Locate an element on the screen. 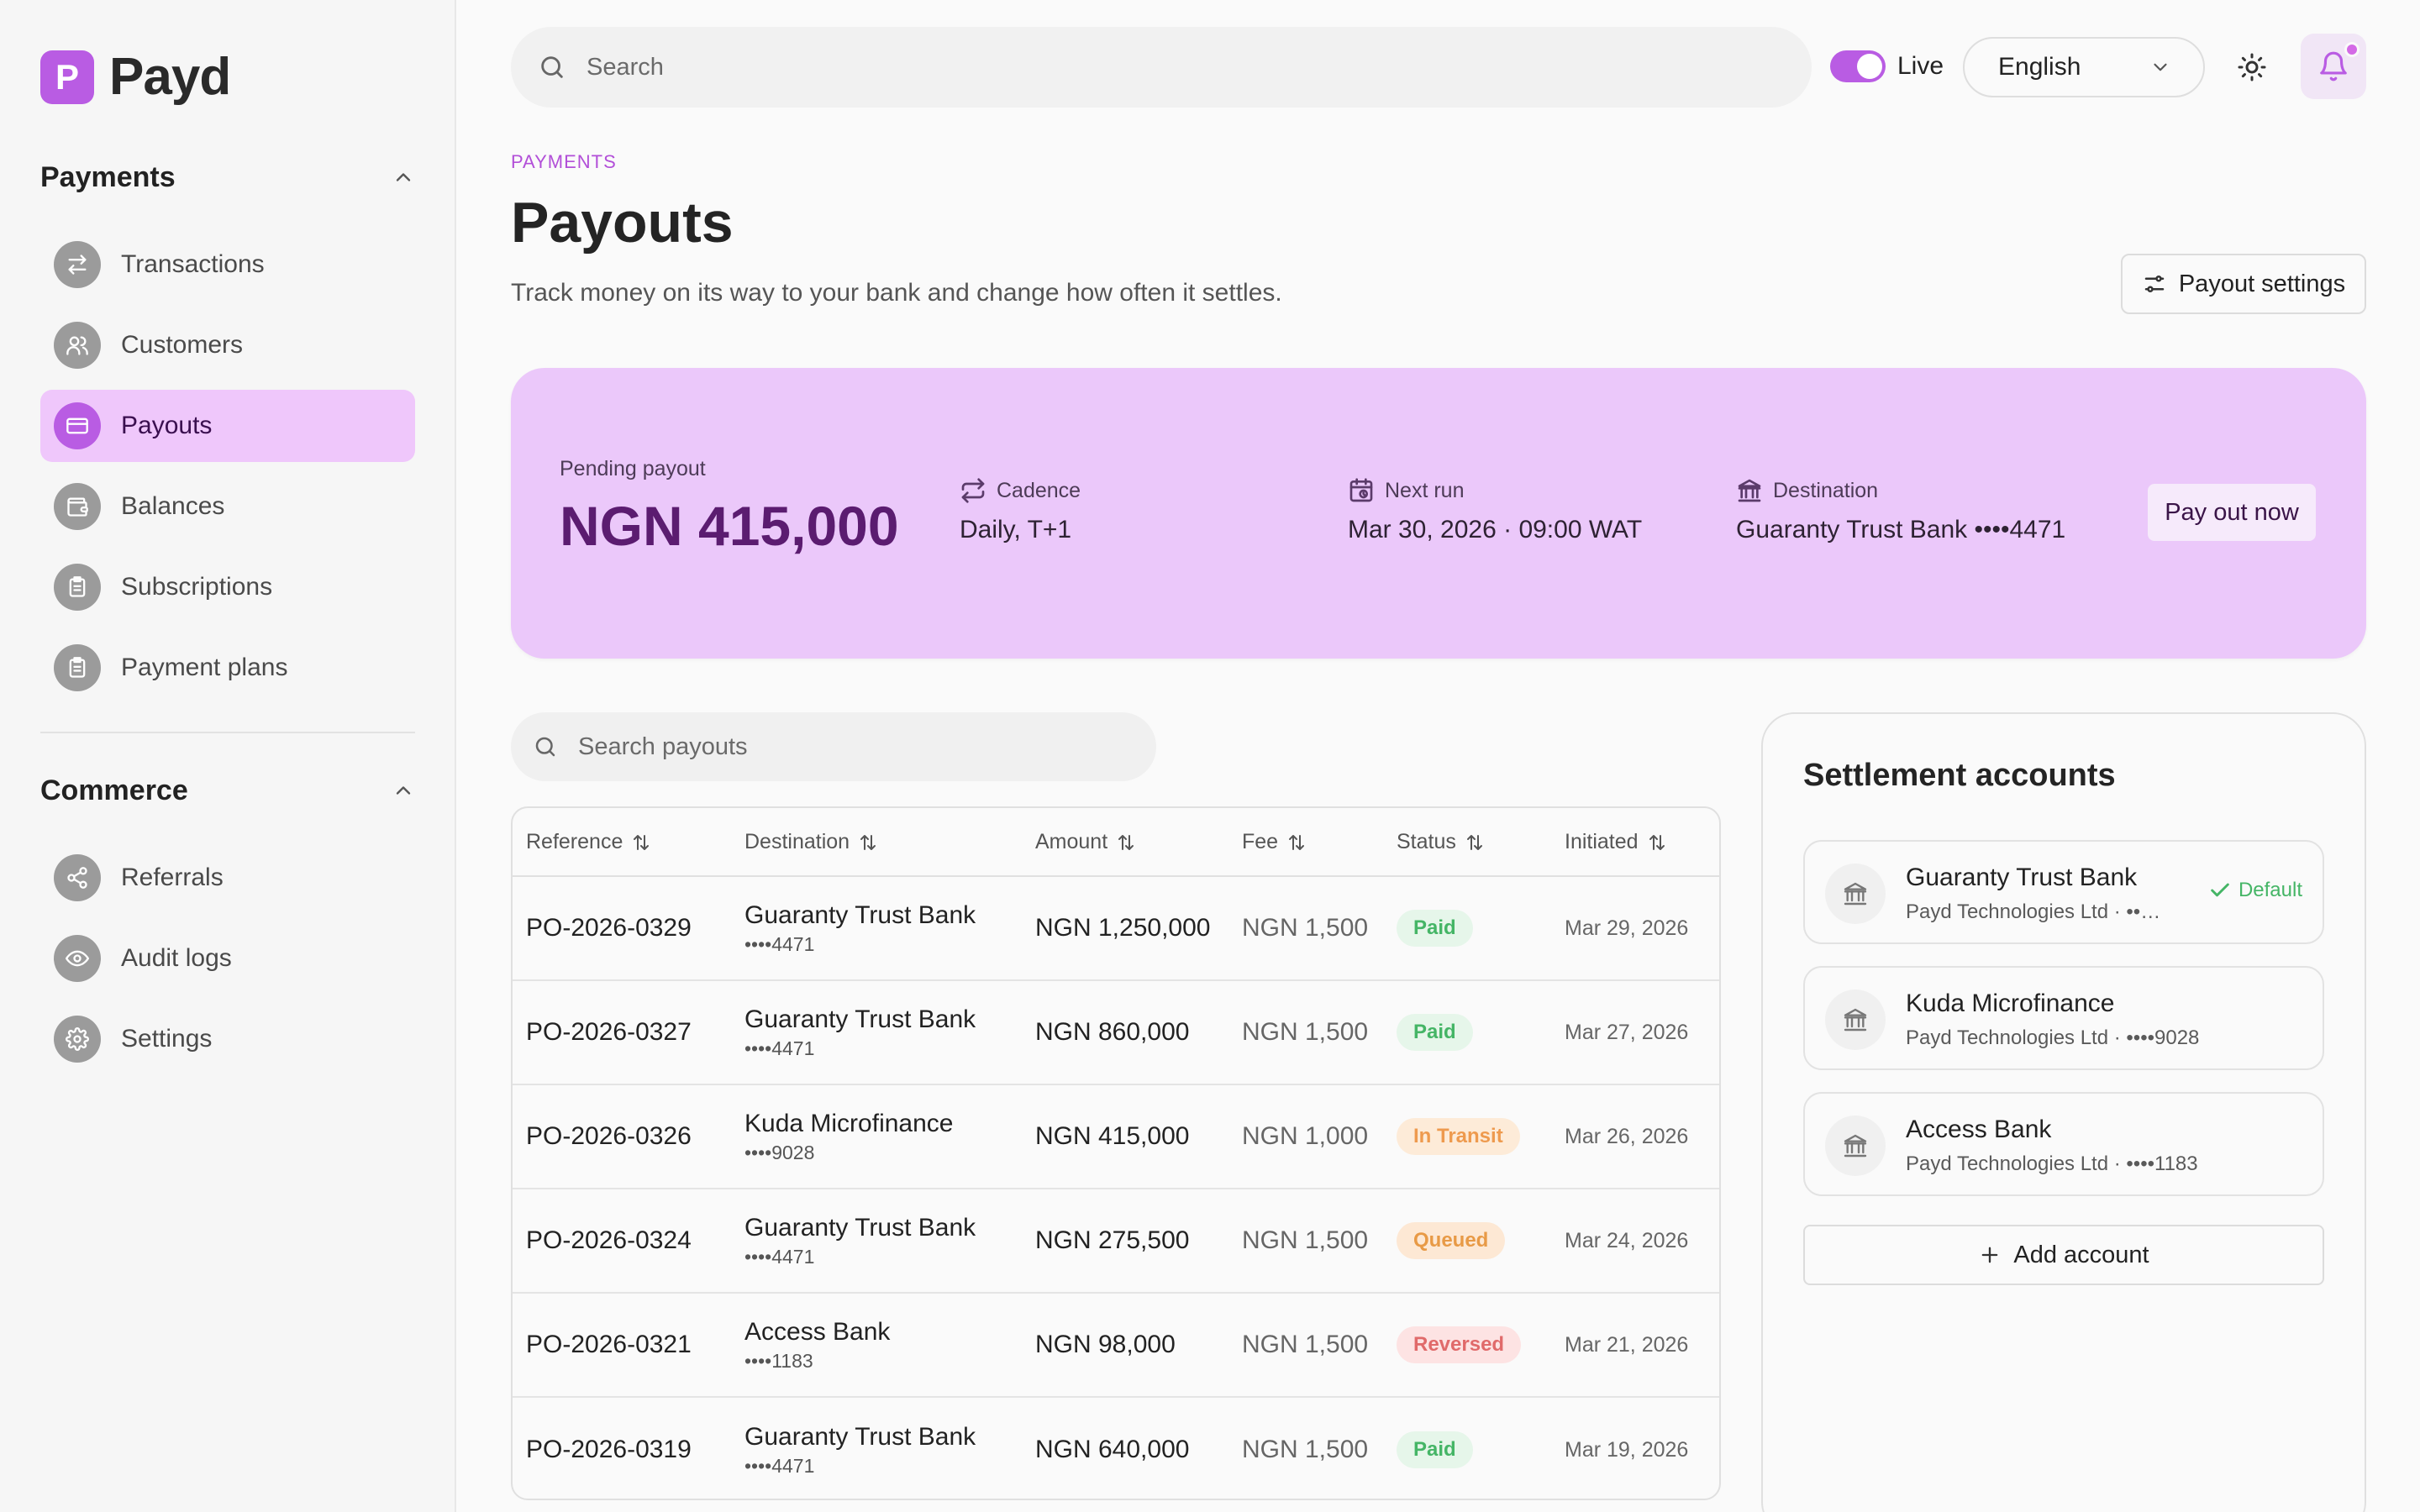 Image resolution: width=2420 pixels, height=1512 pixels. brand-mark-icon: P is located at coordinates (67, 77).